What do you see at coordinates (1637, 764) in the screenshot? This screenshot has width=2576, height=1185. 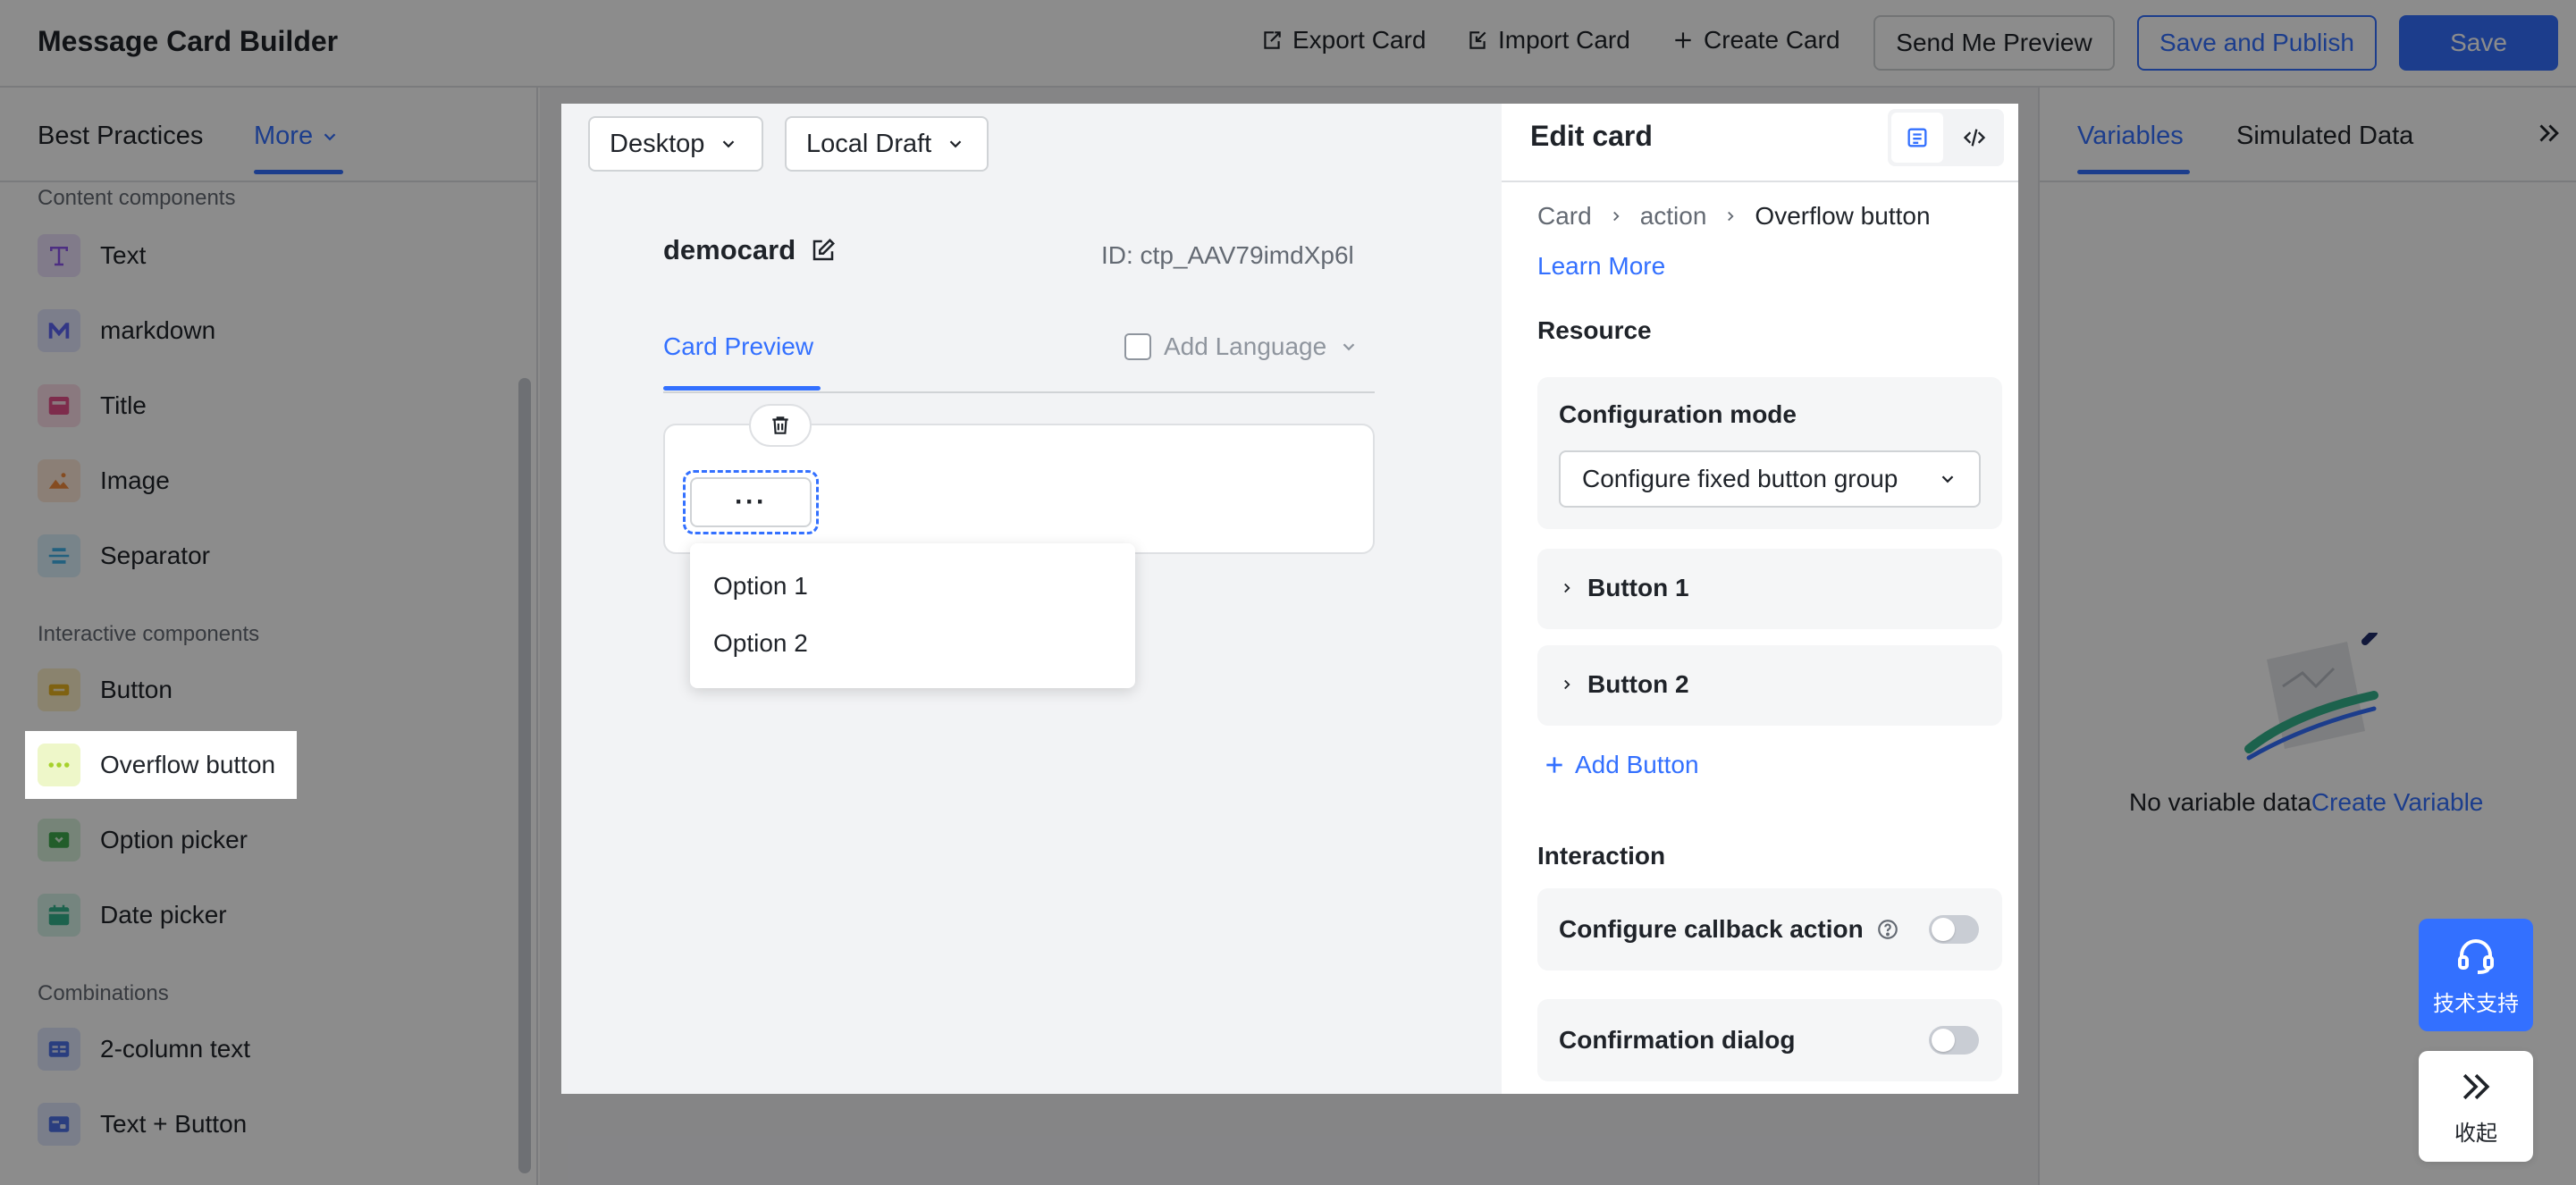 I see `add-button-label: Add Button` at bounding box center [1637, 764].